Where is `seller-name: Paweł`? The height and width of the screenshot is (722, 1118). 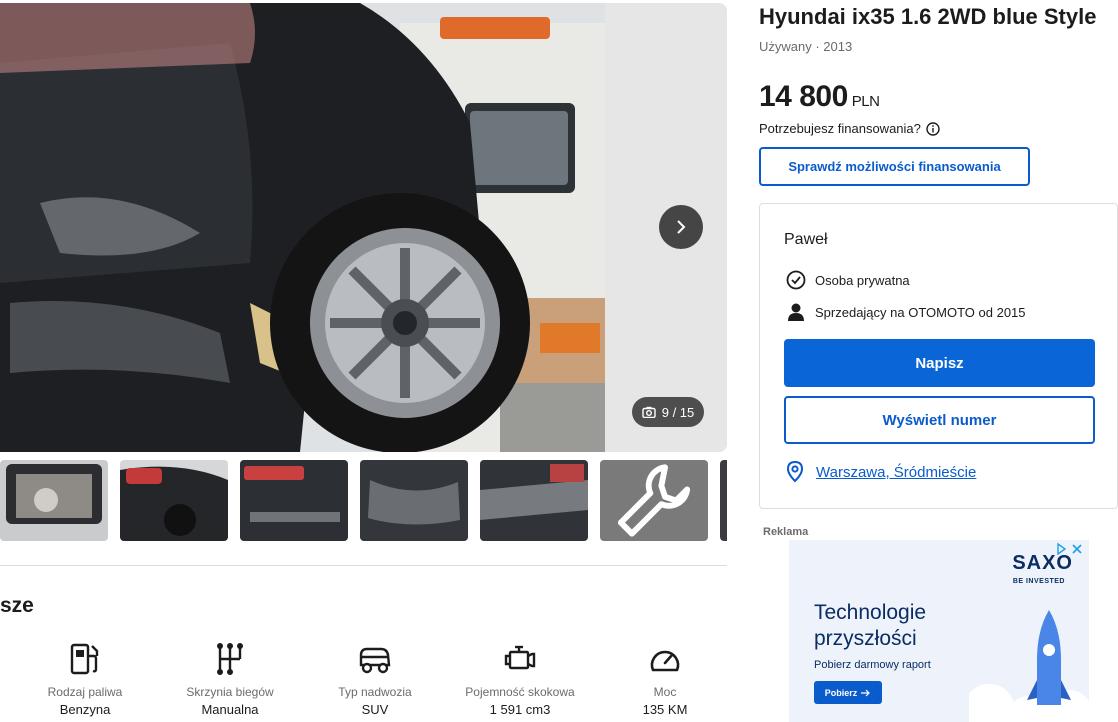
seller-name: Paweł is located at coordinates (806, 239).